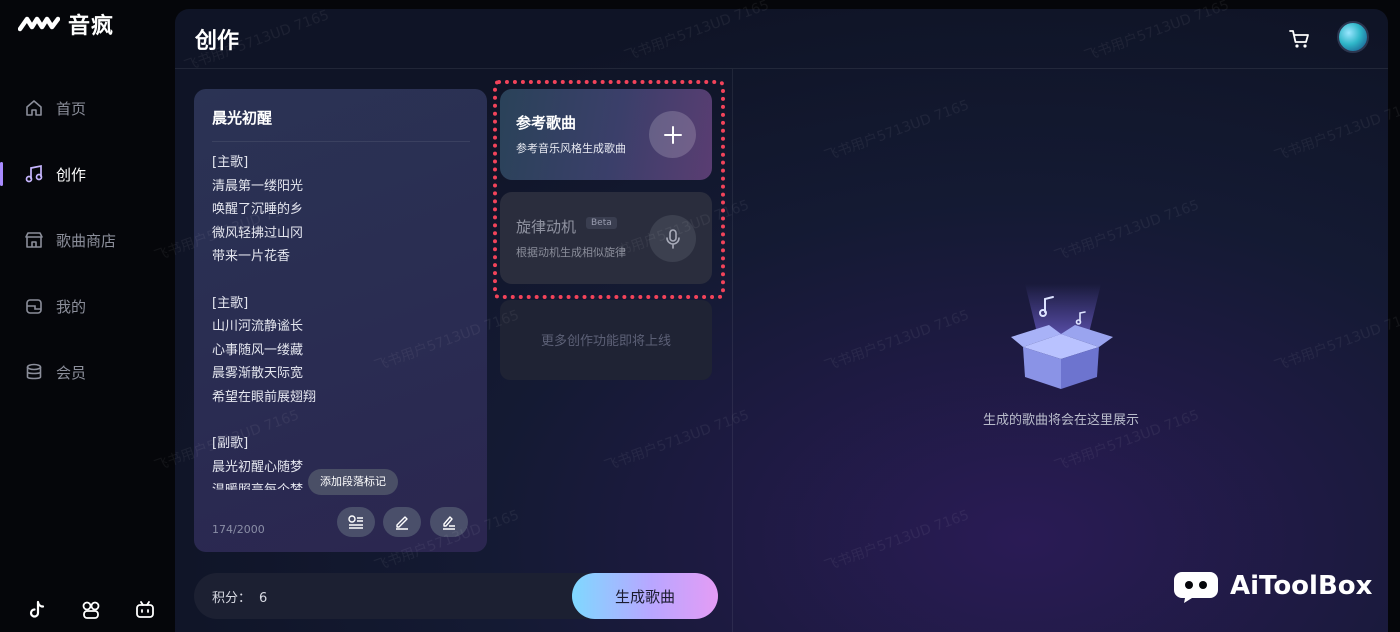  I want to click on sidebar: 音疯 首页 创作 歌曲商店 我的 会员, so click(86, 316).